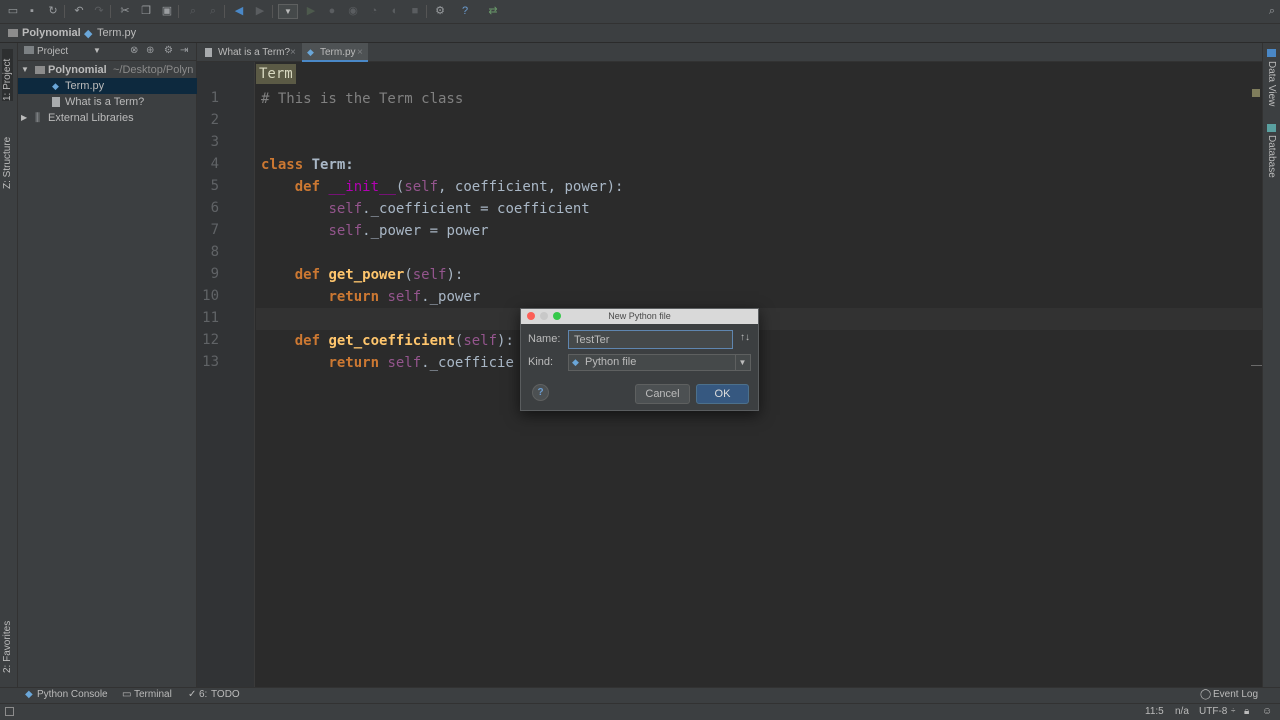 This screenshot has width=1280, height=720. What do you see at coordinates (13, 11) in the screenshot?
I see `open-folder-icon: ▭` at bounding box center [13, 11].